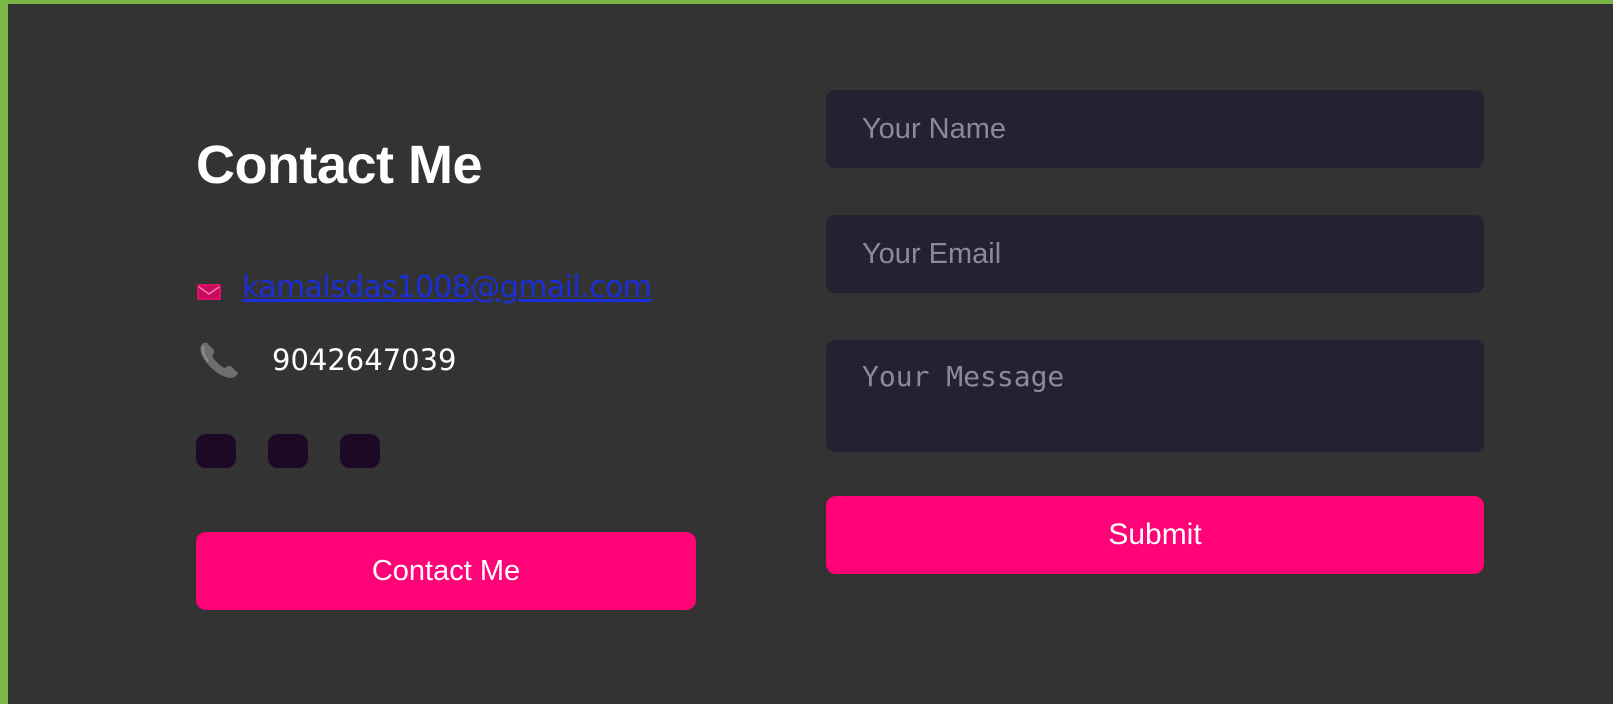  Describe the element at coordinates (1155, 129) in the screenshot. I see `name-input` at that location.